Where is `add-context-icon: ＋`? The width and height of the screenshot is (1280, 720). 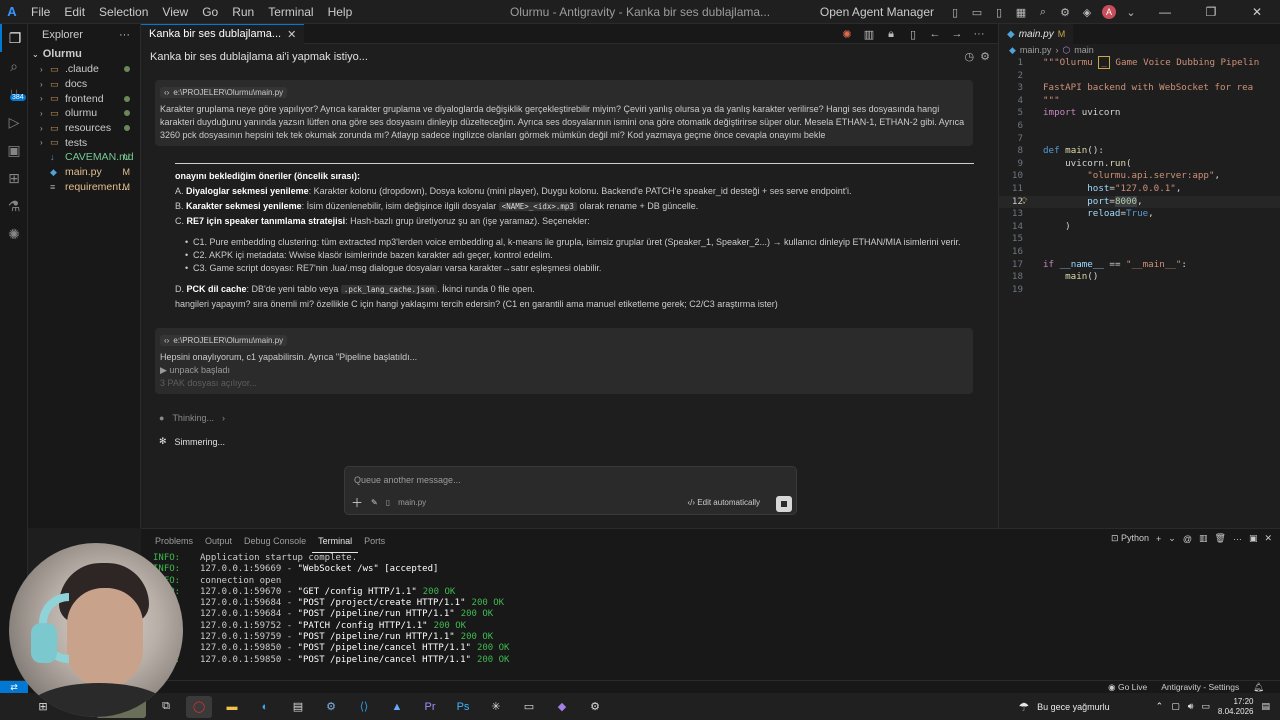 add-context-icon: ＋ is located at coordinates (357, 502).